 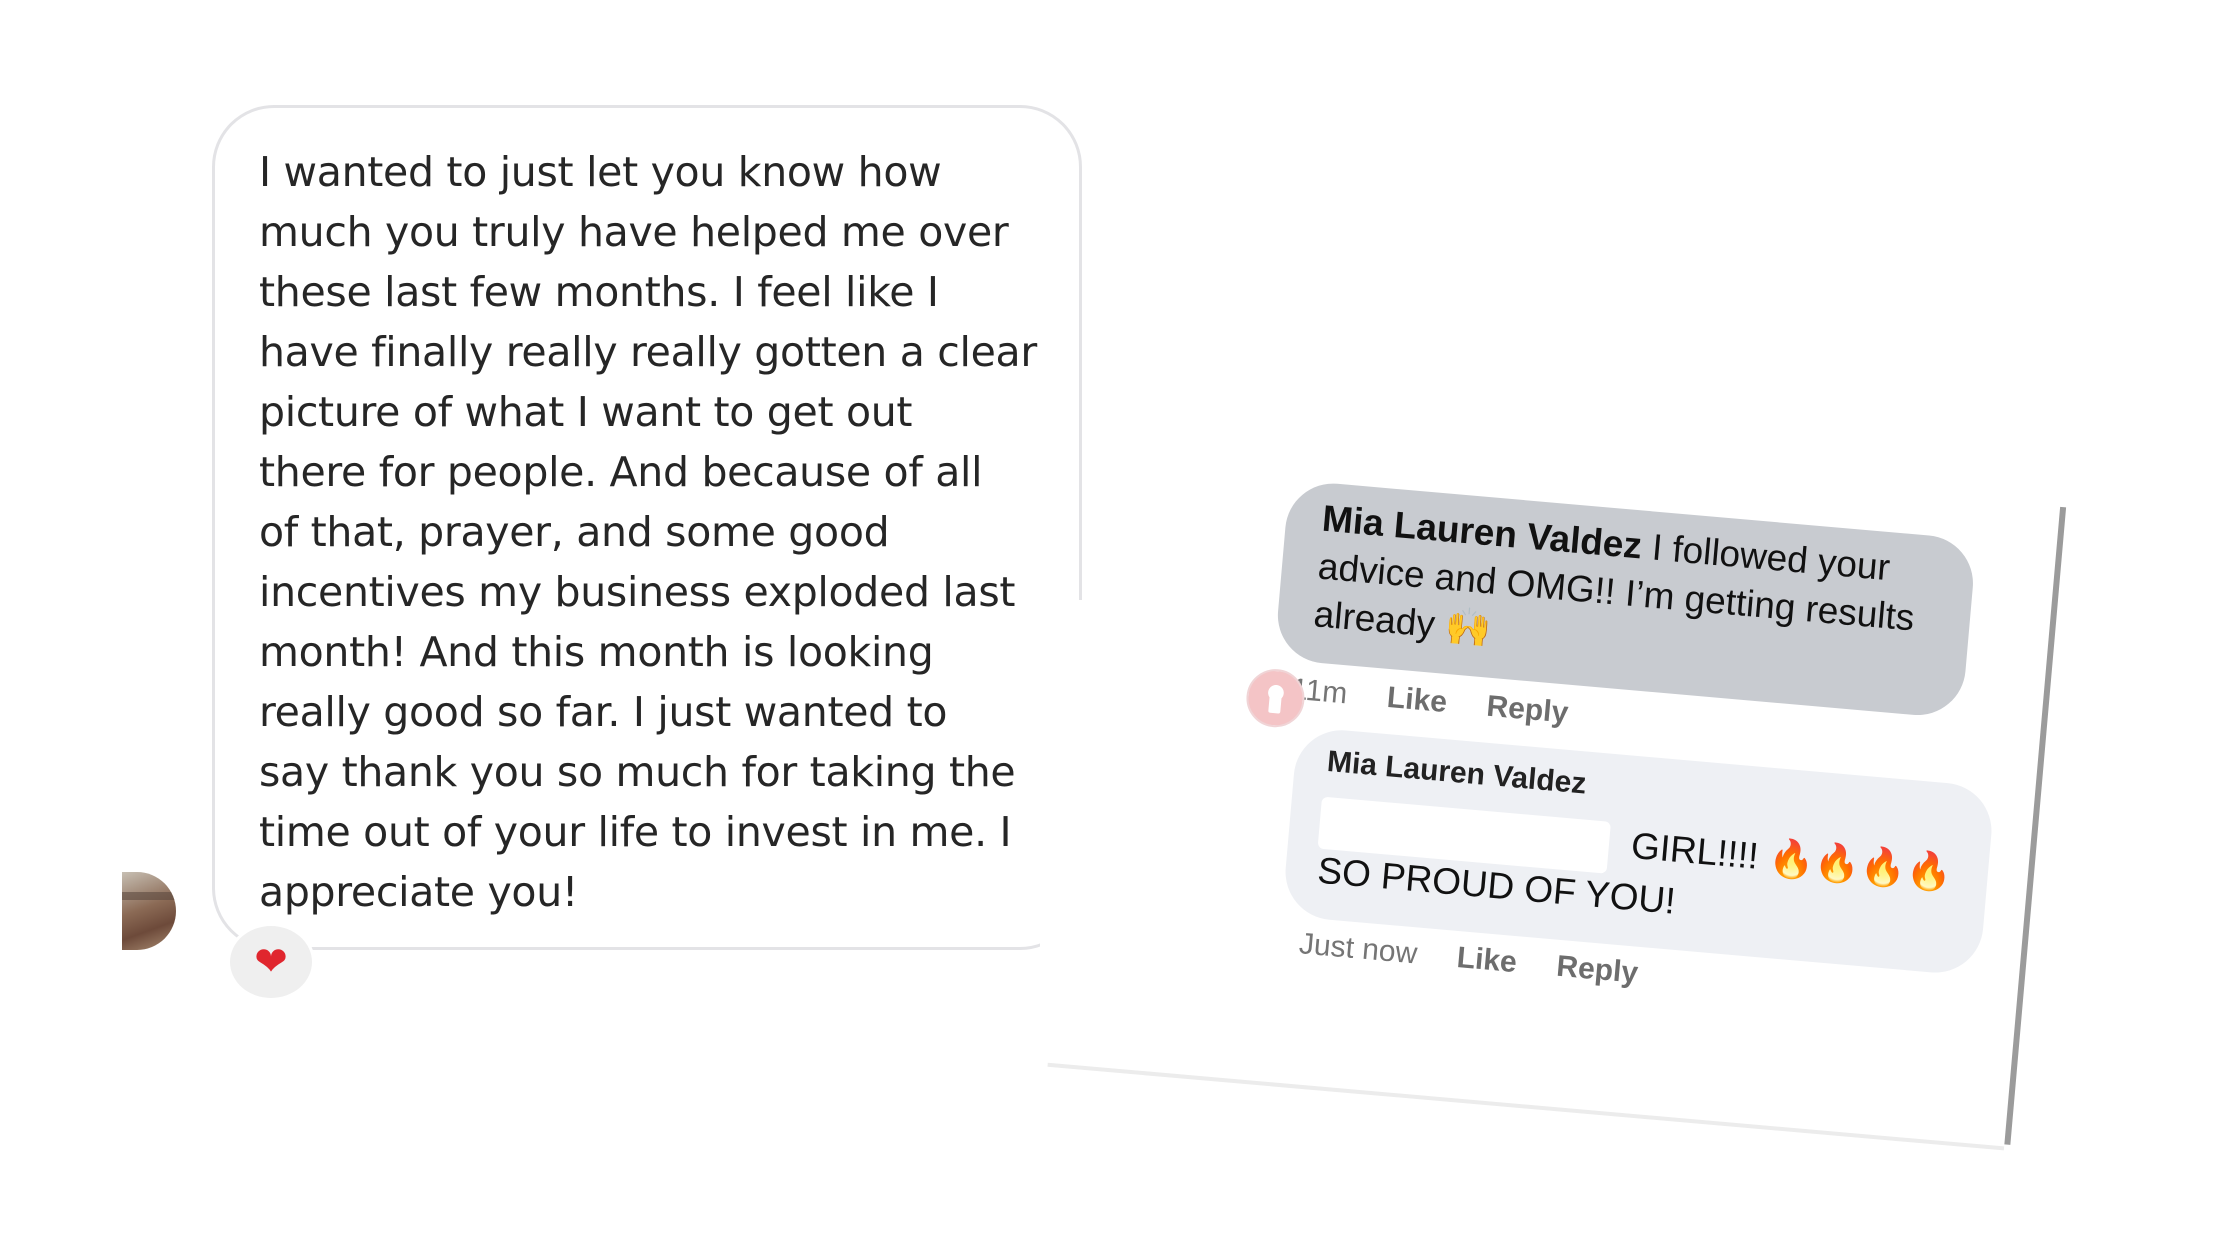 What do you see at coordinates (1695, 850) in the screenshot?
I see `comment-text-pre: GIRL!!!!` at bounding box center [1695, 850].